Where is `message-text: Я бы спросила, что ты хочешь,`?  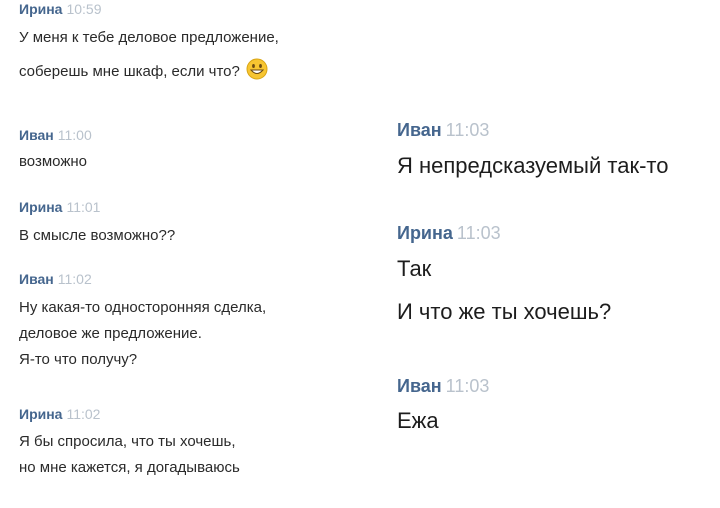 message-text: Я бы спросила, что ты хочешь, is located at coordinates (127, 441).